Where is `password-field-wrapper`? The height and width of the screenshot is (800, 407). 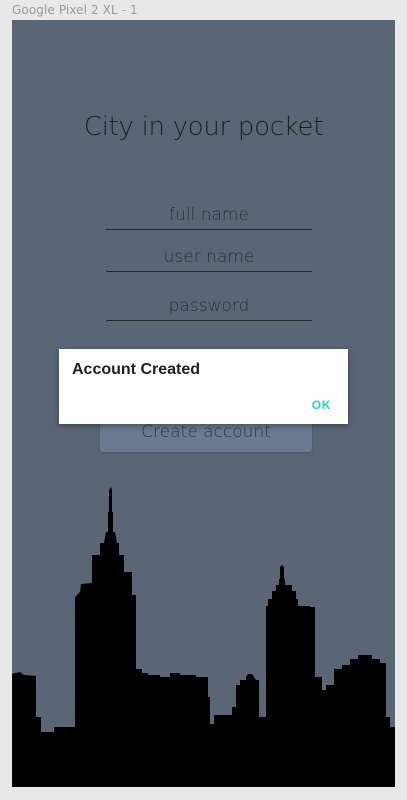
password-field-wrapper is located at coordinates (209, 306).